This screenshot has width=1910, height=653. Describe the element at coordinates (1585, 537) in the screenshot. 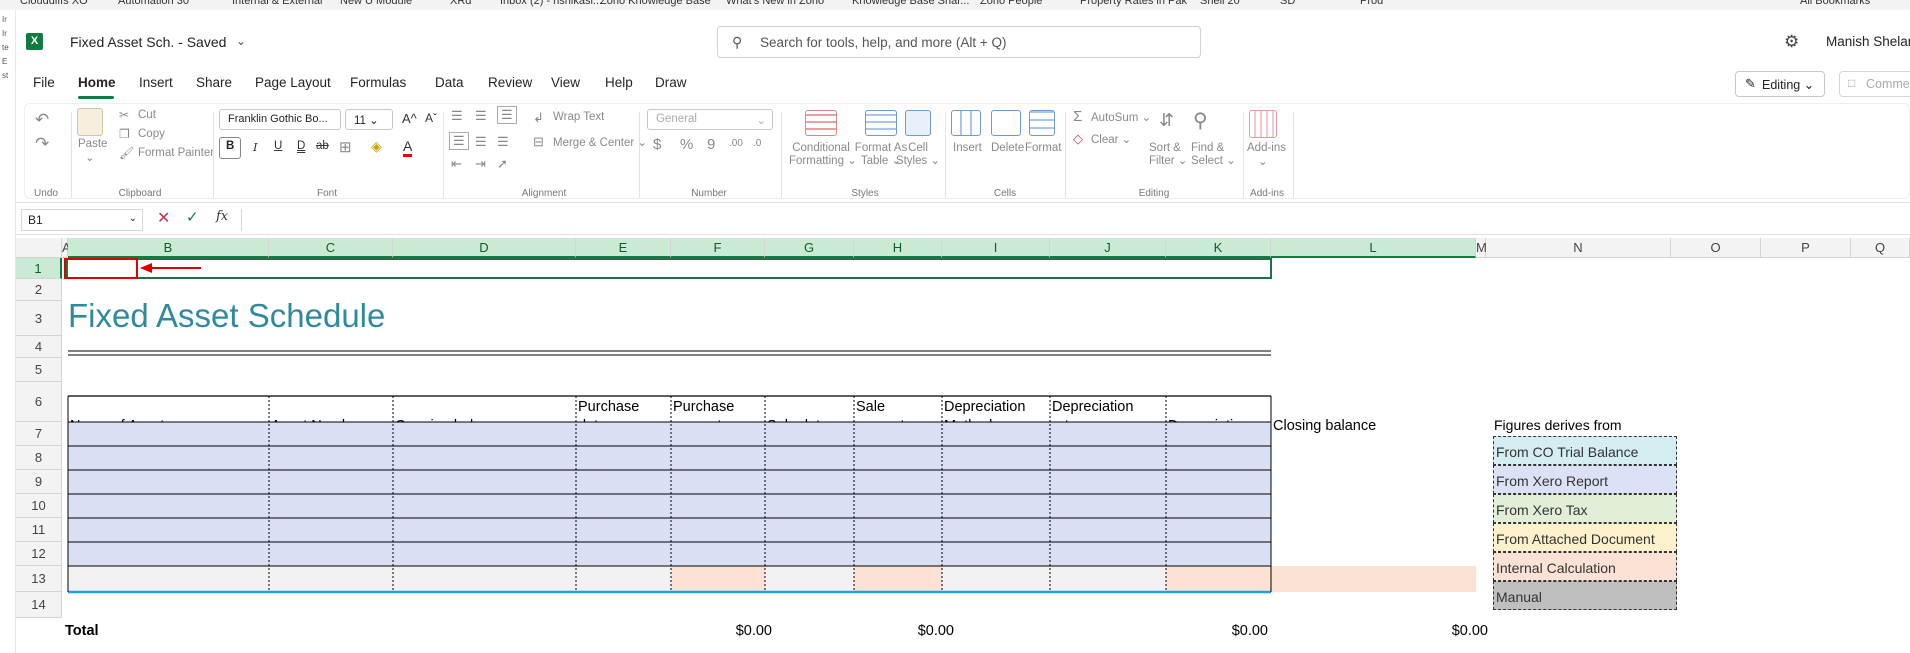

I see `legend-item: From Attached Document` at that location.